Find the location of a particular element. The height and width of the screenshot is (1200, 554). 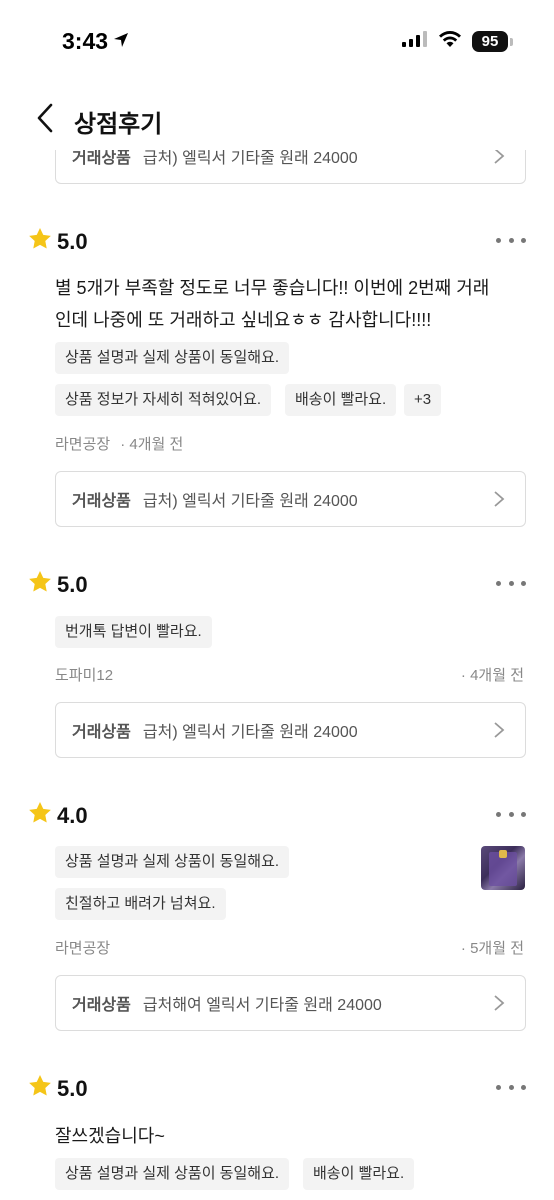

review-text: 잘쓰겠습니다~ is located at coordinates (110, 1136).